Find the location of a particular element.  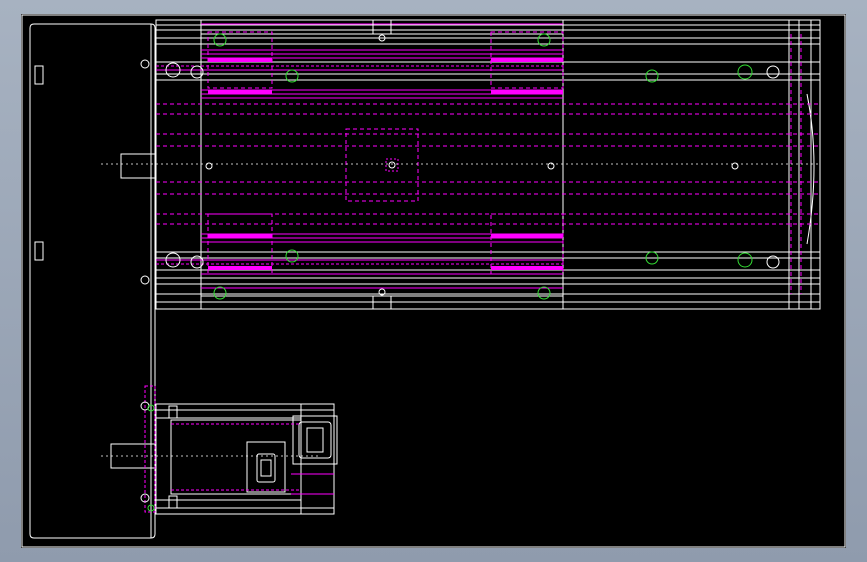

connector-icon is located at coordinates (266, 468).